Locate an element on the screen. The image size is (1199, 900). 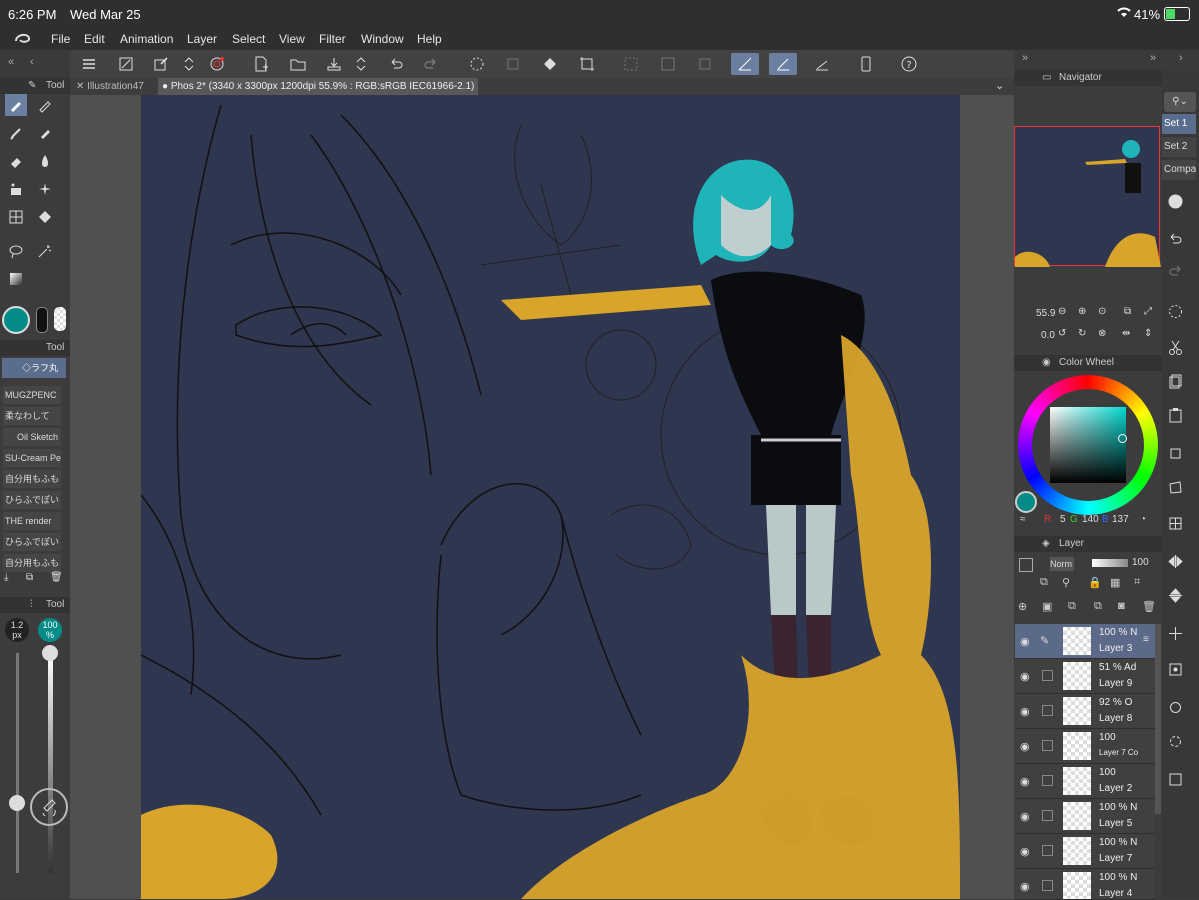
snap-ruler-icon is located at coordinates (745, 64).